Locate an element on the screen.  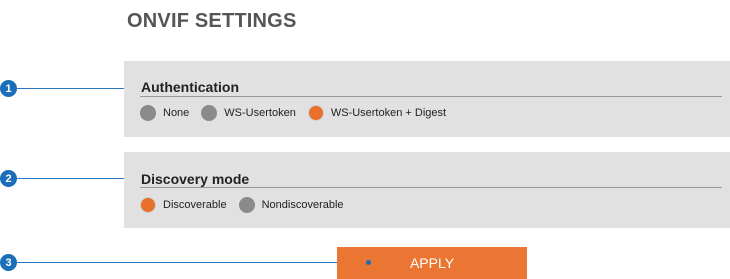
authentication-divider is located at coordinates (431, 96).